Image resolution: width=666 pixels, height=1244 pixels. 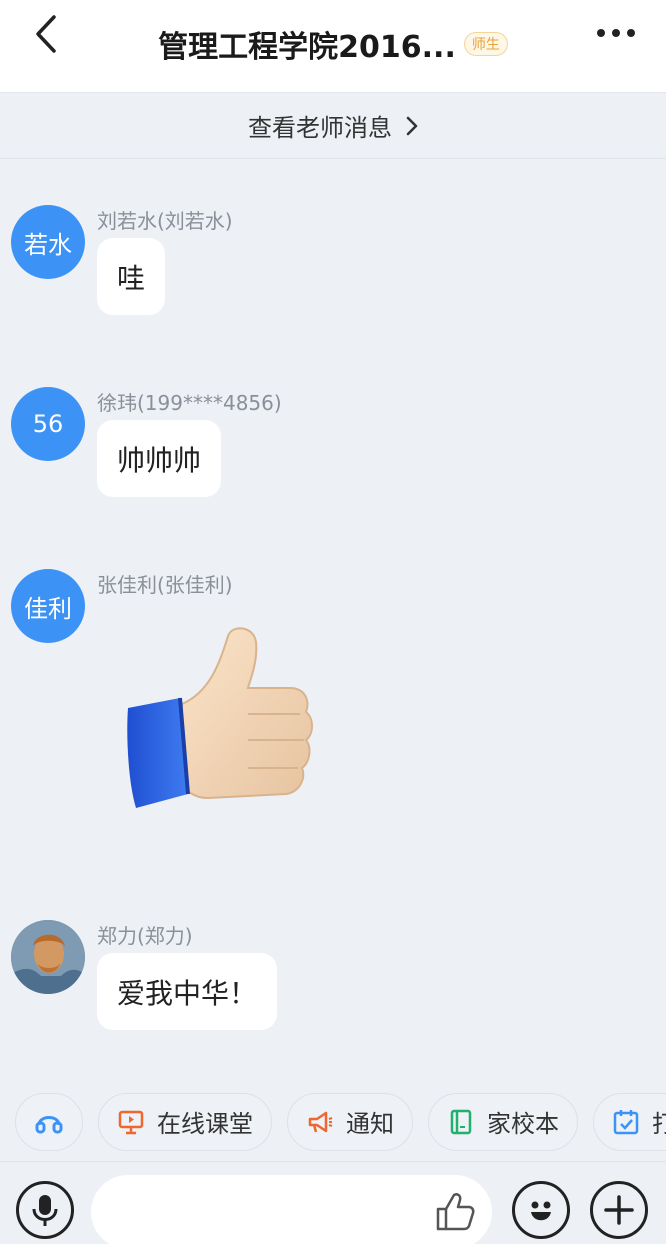 I want to click on home-school-book-chip: 家校本, so click(x=503, y=1121).